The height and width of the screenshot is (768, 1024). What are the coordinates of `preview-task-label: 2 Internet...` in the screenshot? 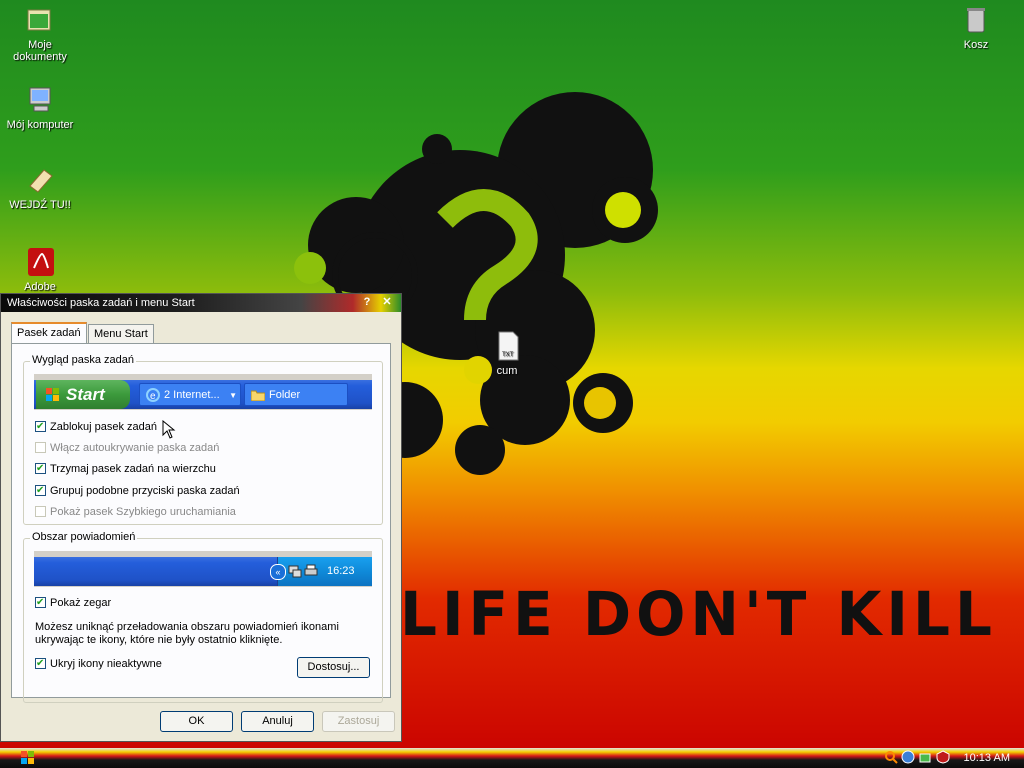 It's located at (192, 395).